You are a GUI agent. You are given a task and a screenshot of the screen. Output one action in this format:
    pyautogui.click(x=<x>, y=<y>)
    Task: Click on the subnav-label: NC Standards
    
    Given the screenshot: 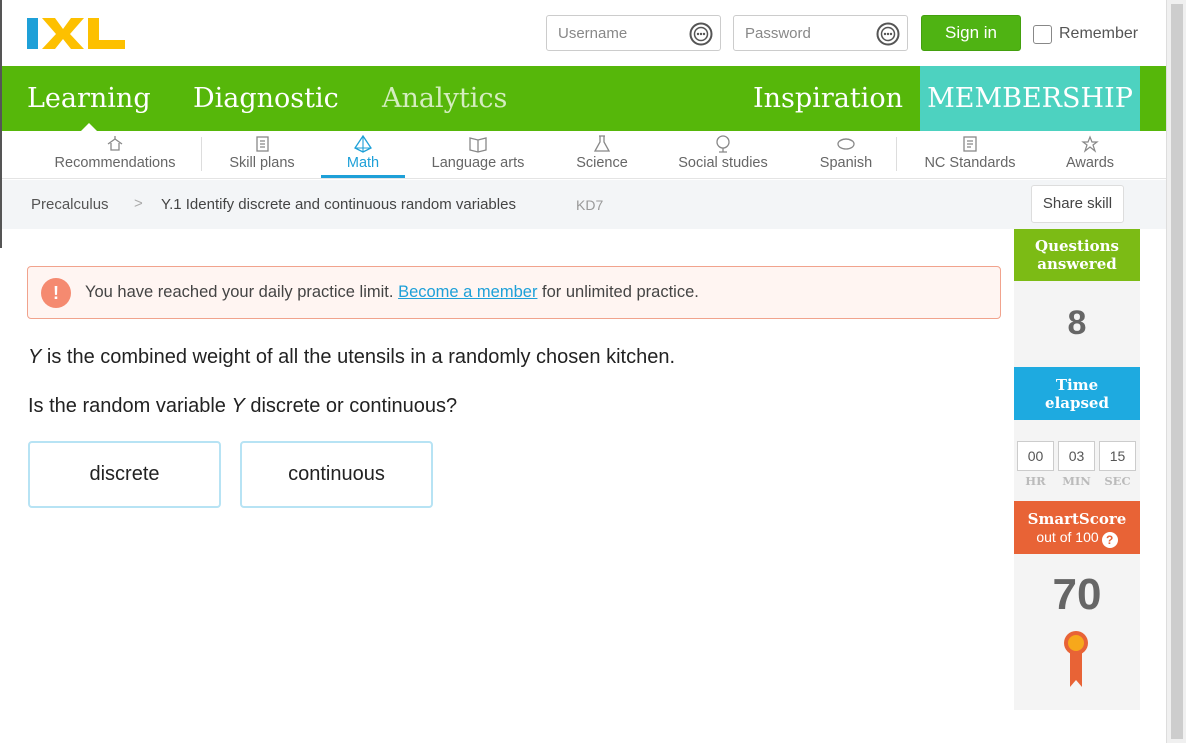 What is the action you would take?
    pyautogui.click(x=970, y=163)
    